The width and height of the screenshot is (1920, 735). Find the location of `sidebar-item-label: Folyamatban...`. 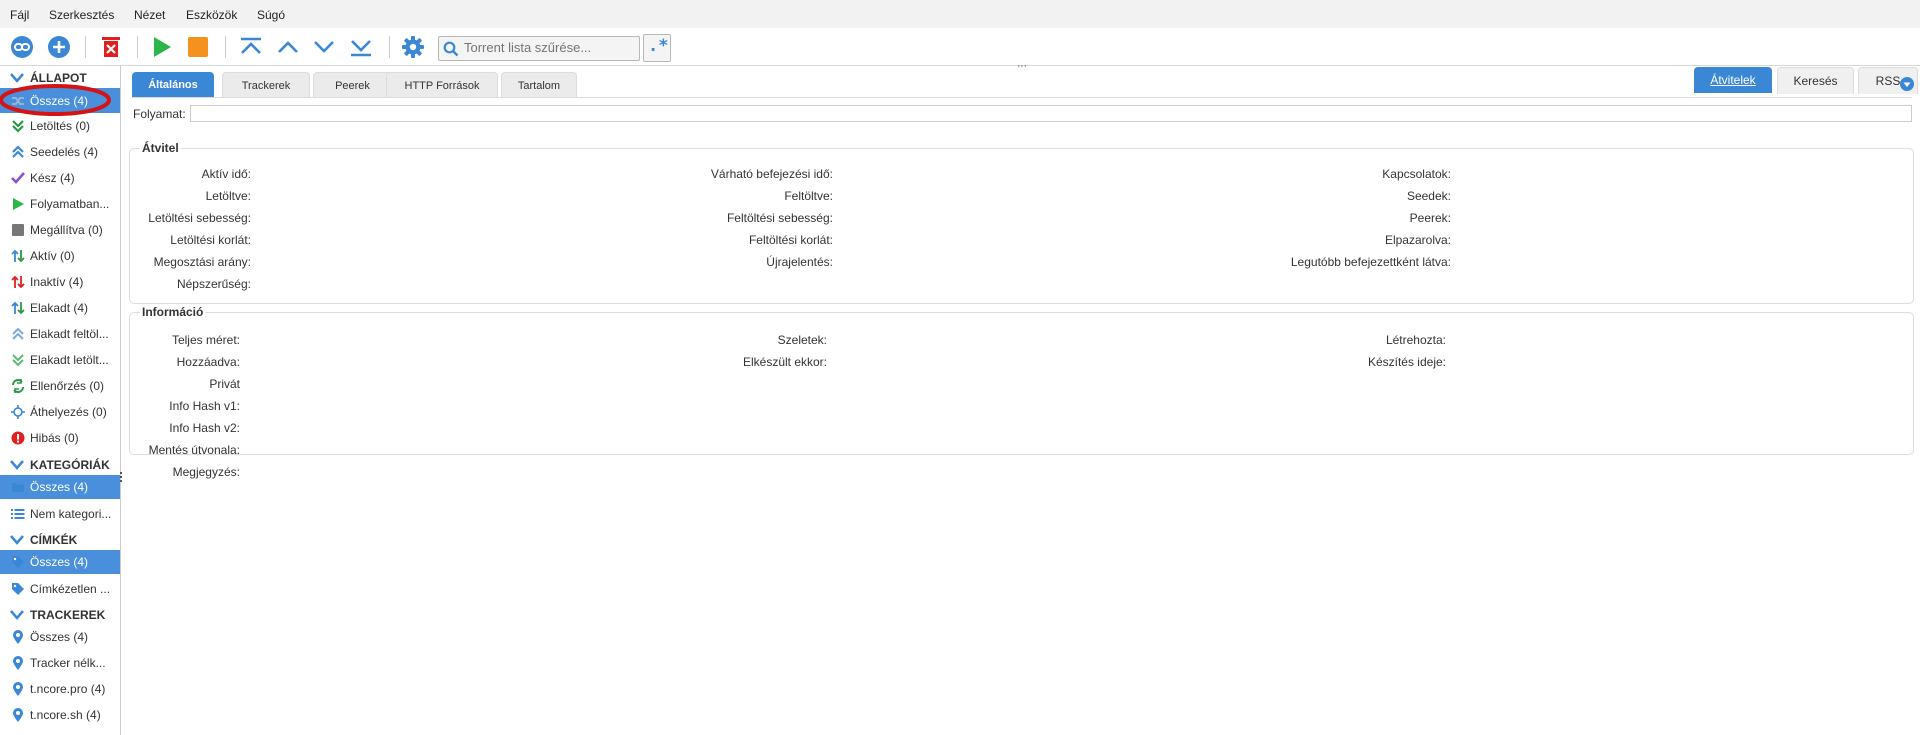

sidebar-item-label: Folyamatban... is located at coordinates (70, 204).